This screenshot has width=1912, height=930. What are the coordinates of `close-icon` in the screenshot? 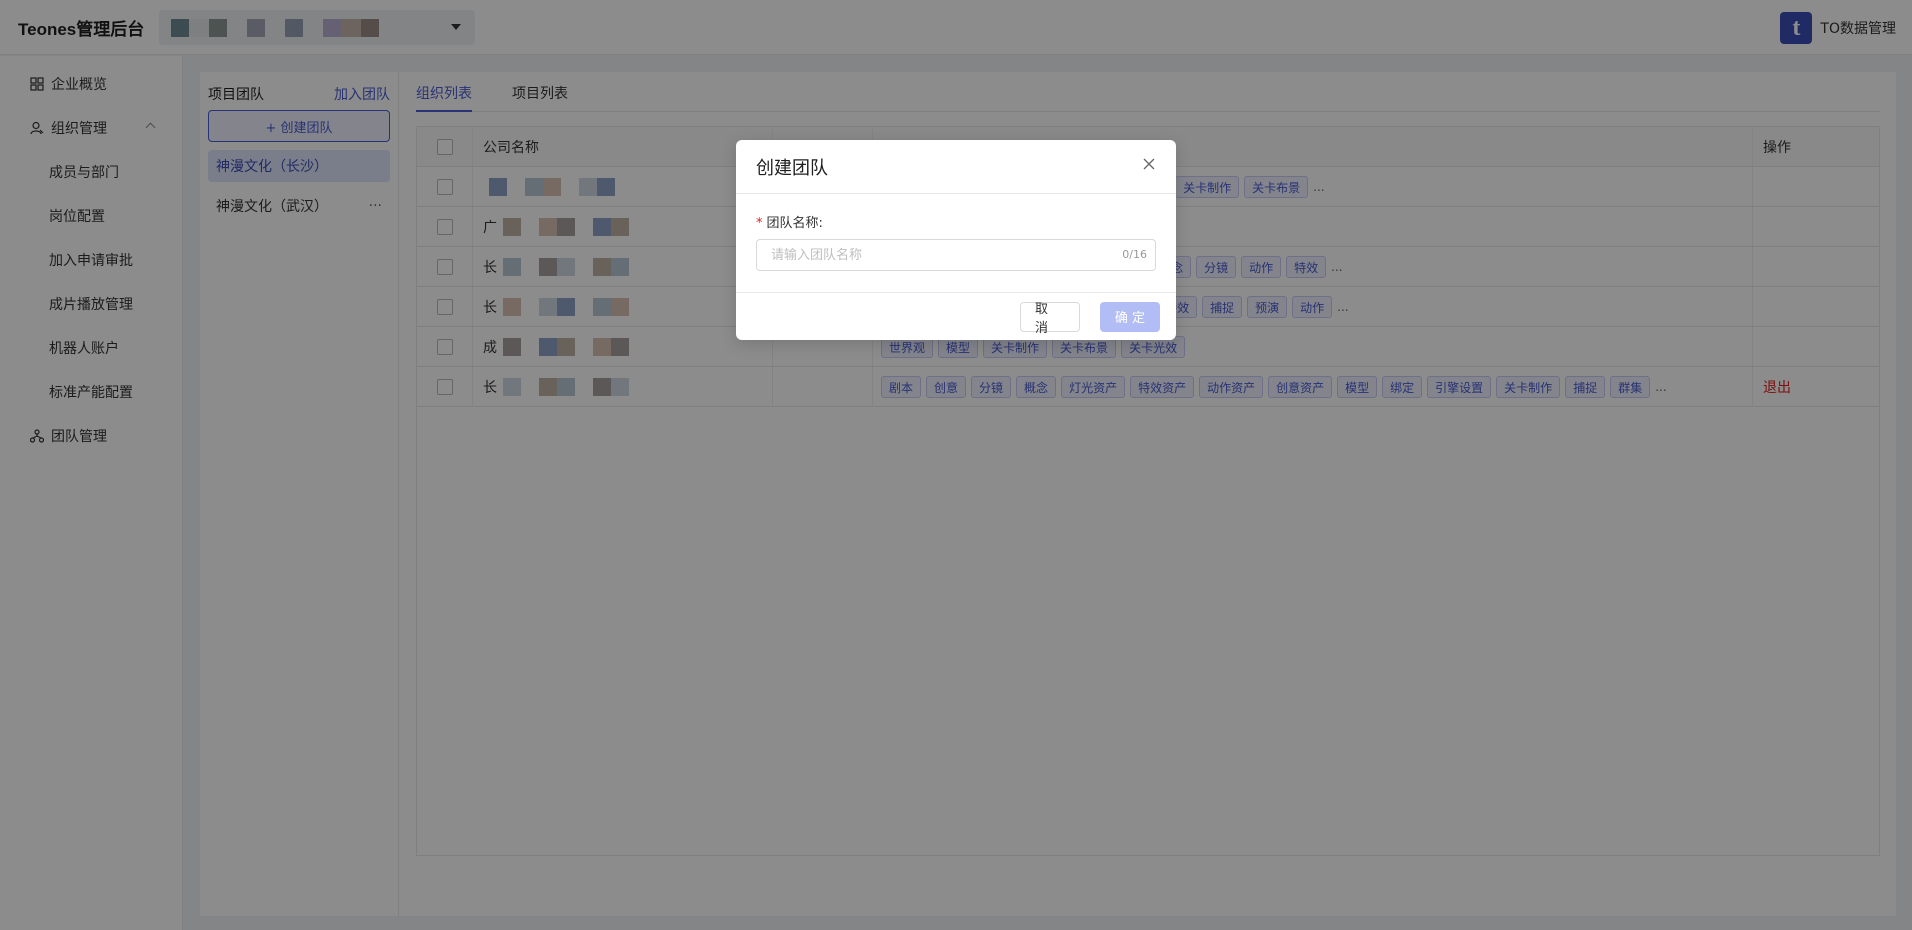 It's located at (1149, 164).